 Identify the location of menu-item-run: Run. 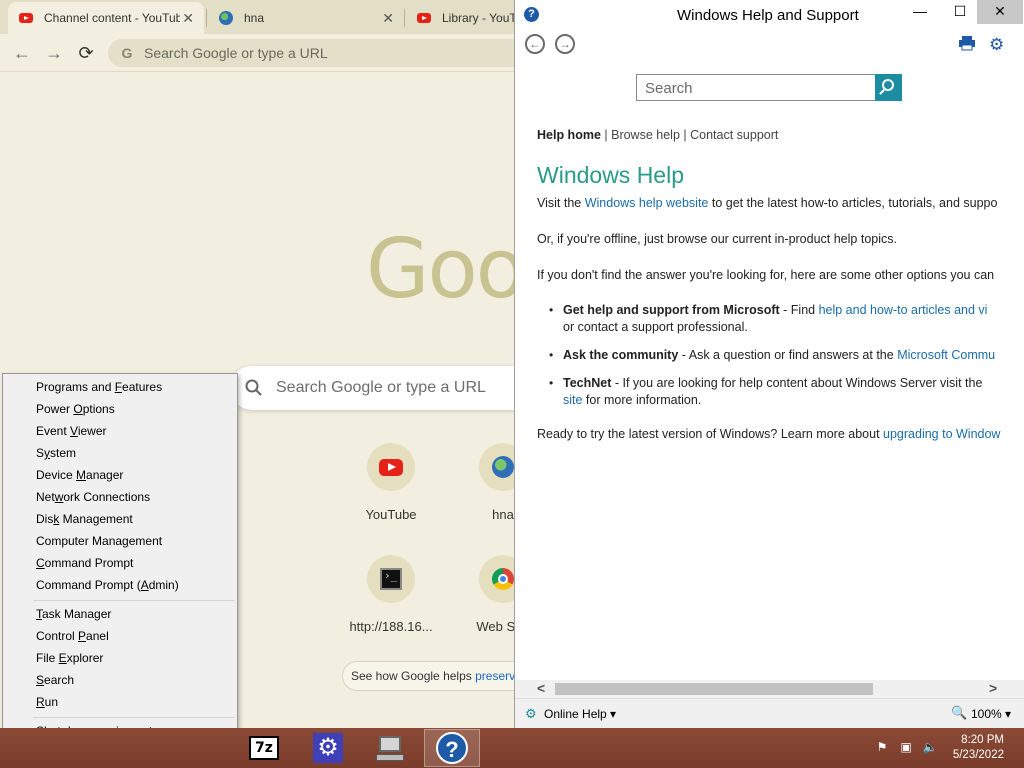
(47, 702).